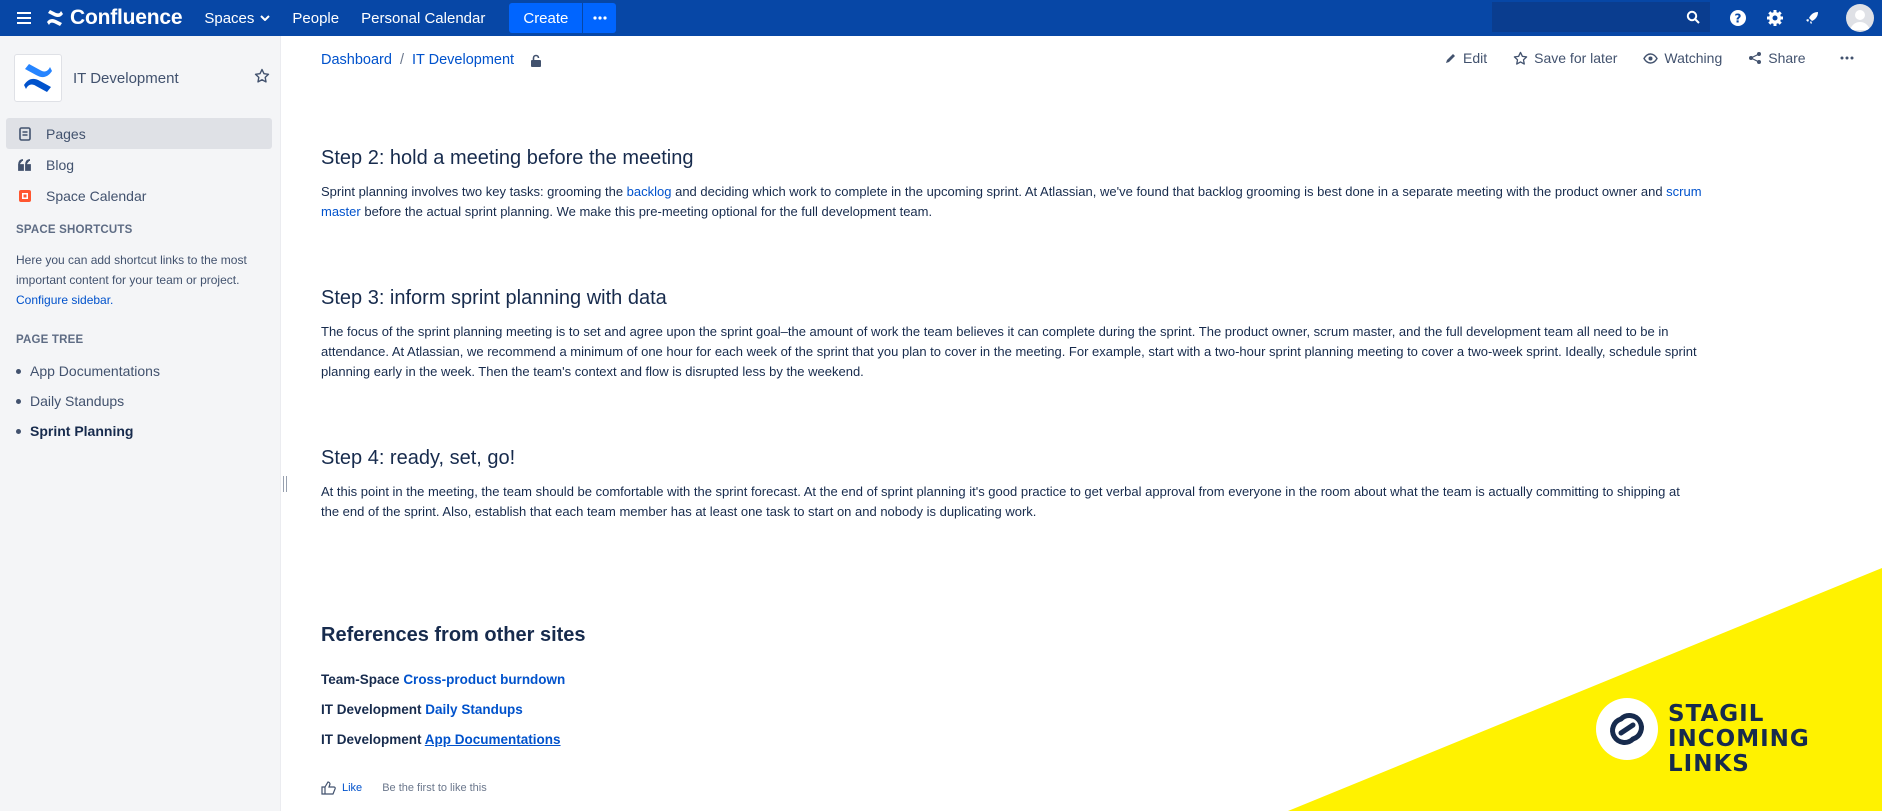 This screenshot has width=1882, height=811. What do you see at coordinates (1565, 58) in the screenshot?
I see `save-for-later-button: Save for later` at bounding box center [1565, 58].